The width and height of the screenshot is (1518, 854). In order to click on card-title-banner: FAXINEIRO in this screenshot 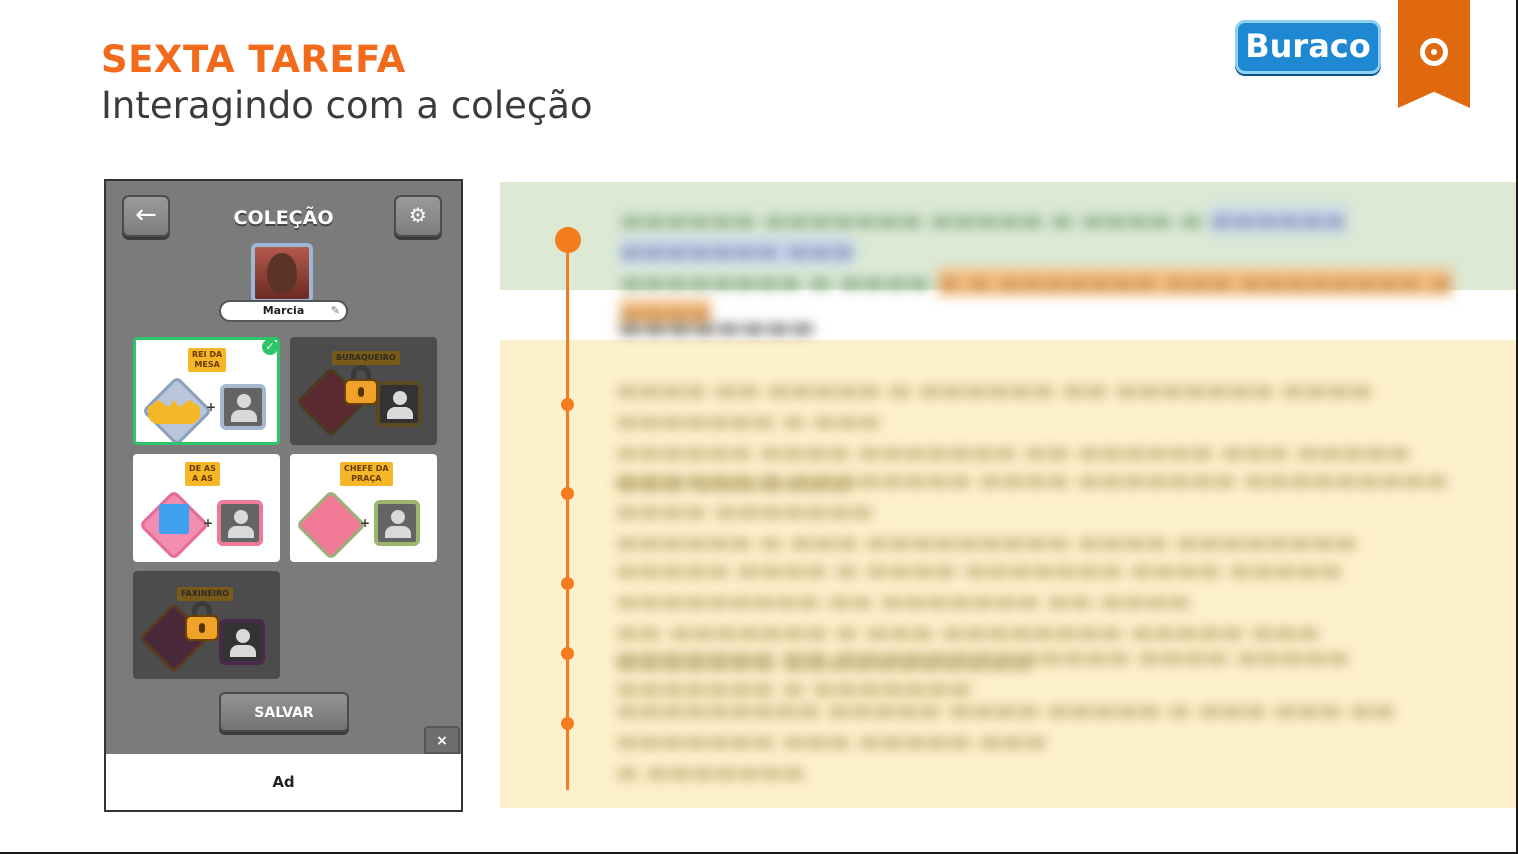, I will do `click(205, 594)`.